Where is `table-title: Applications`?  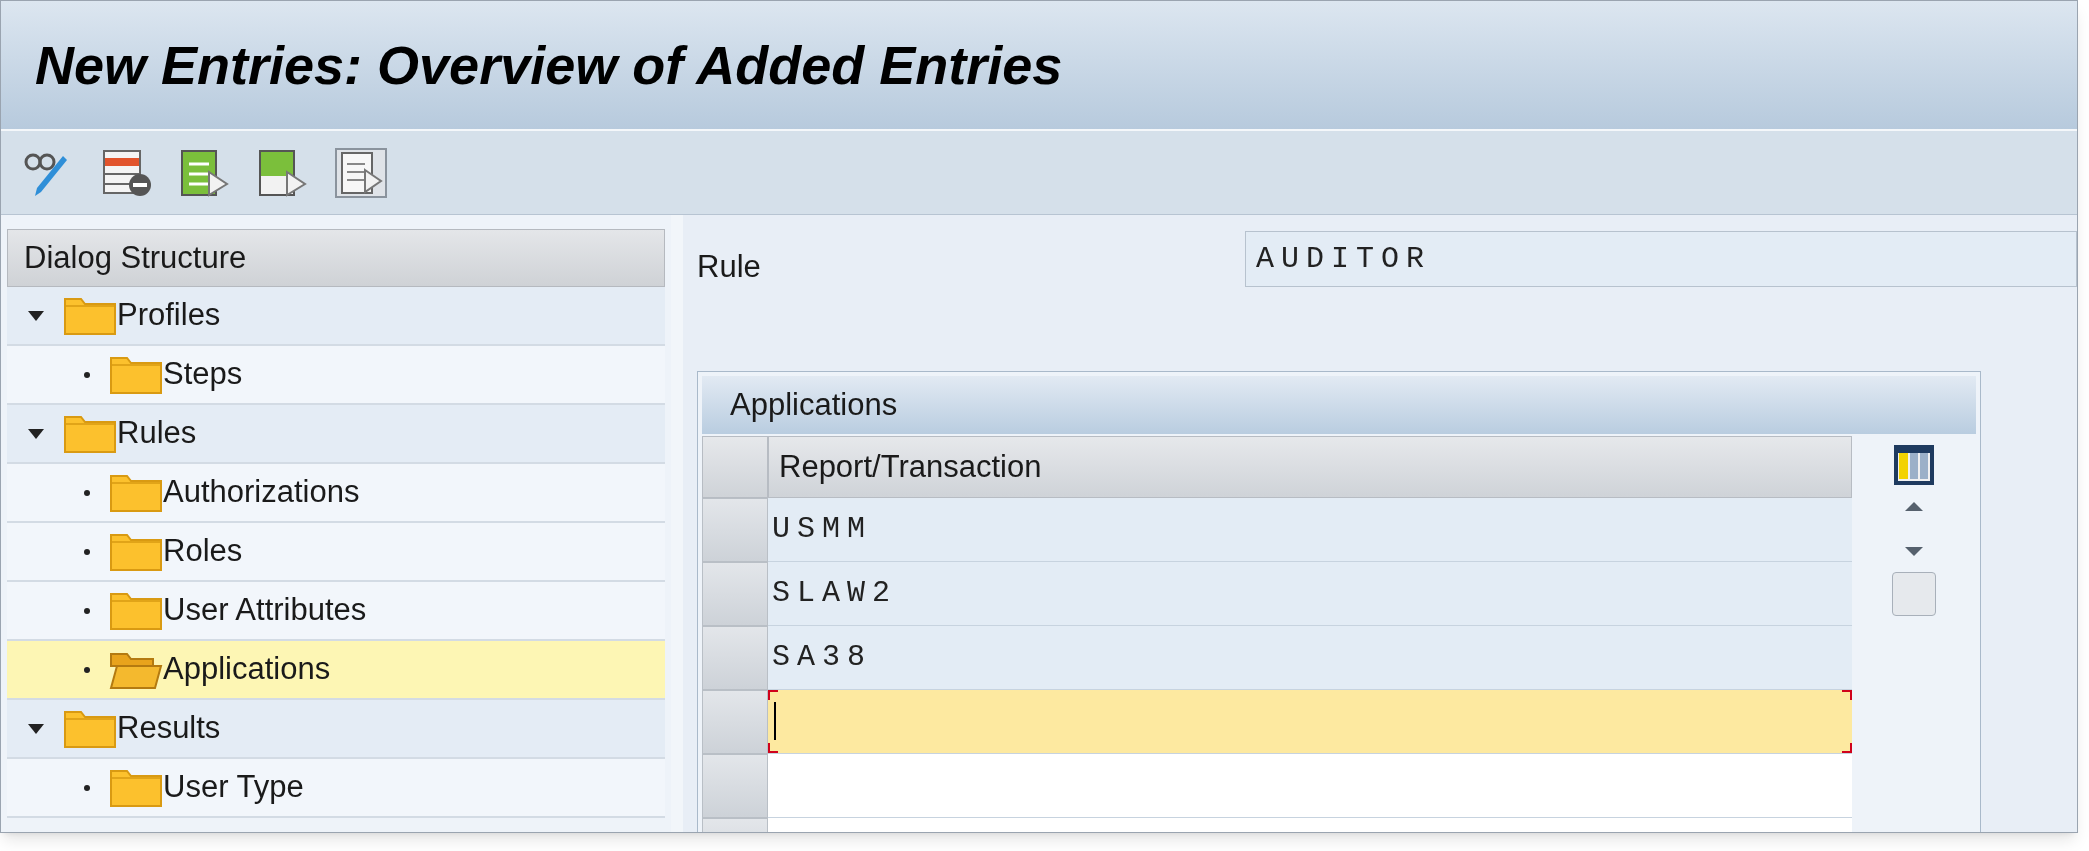
table-title: Applications is located at coordinates (814, 404).